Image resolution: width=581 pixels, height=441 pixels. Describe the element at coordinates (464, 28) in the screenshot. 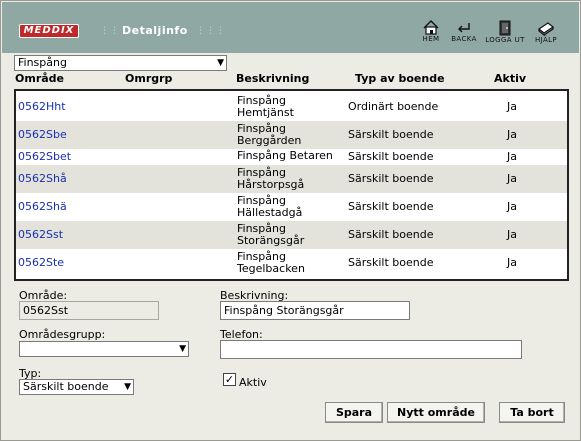

I see `back-arrow-icon` at that location.